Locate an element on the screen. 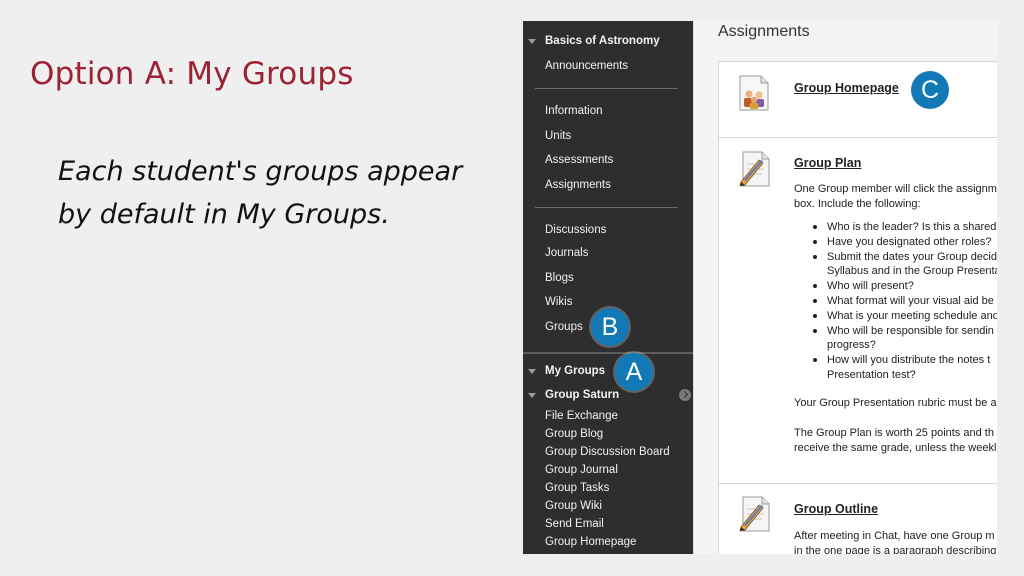 The image size is (1024, 576). list-item: Have you designated other roles? is located at coordinates (904, 242).